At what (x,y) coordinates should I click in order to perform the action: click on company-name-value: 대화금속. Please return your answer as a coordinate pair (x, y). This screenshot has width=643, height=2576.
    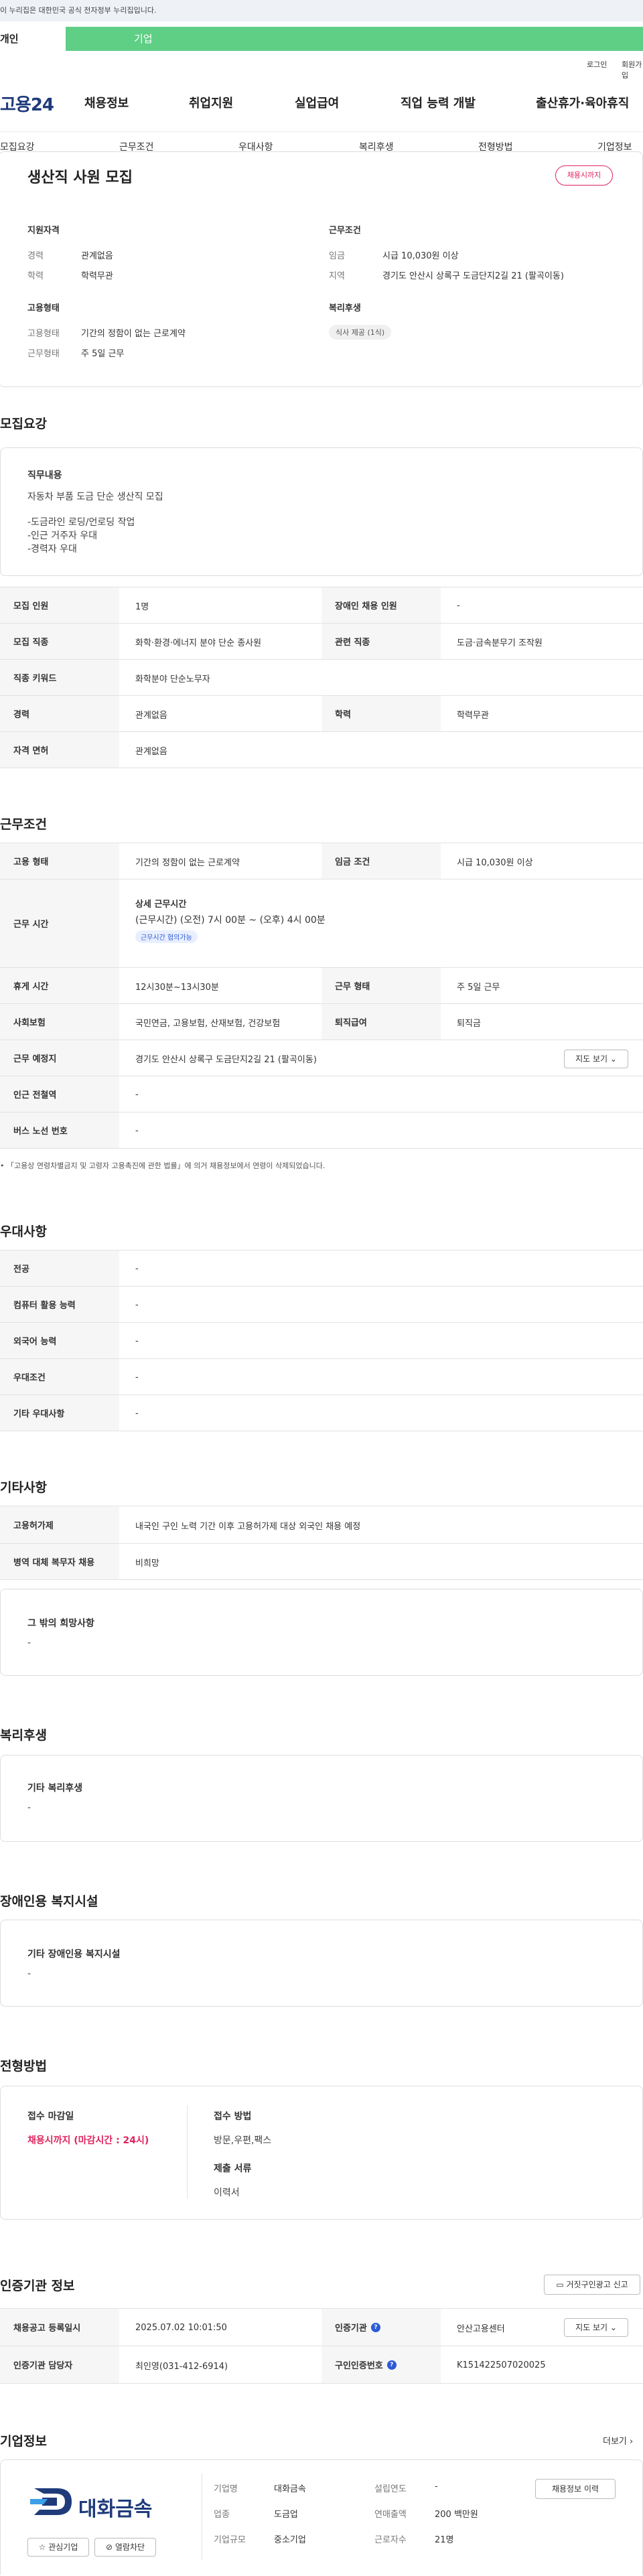
    Looking at the image, I should click on (290, 2489).